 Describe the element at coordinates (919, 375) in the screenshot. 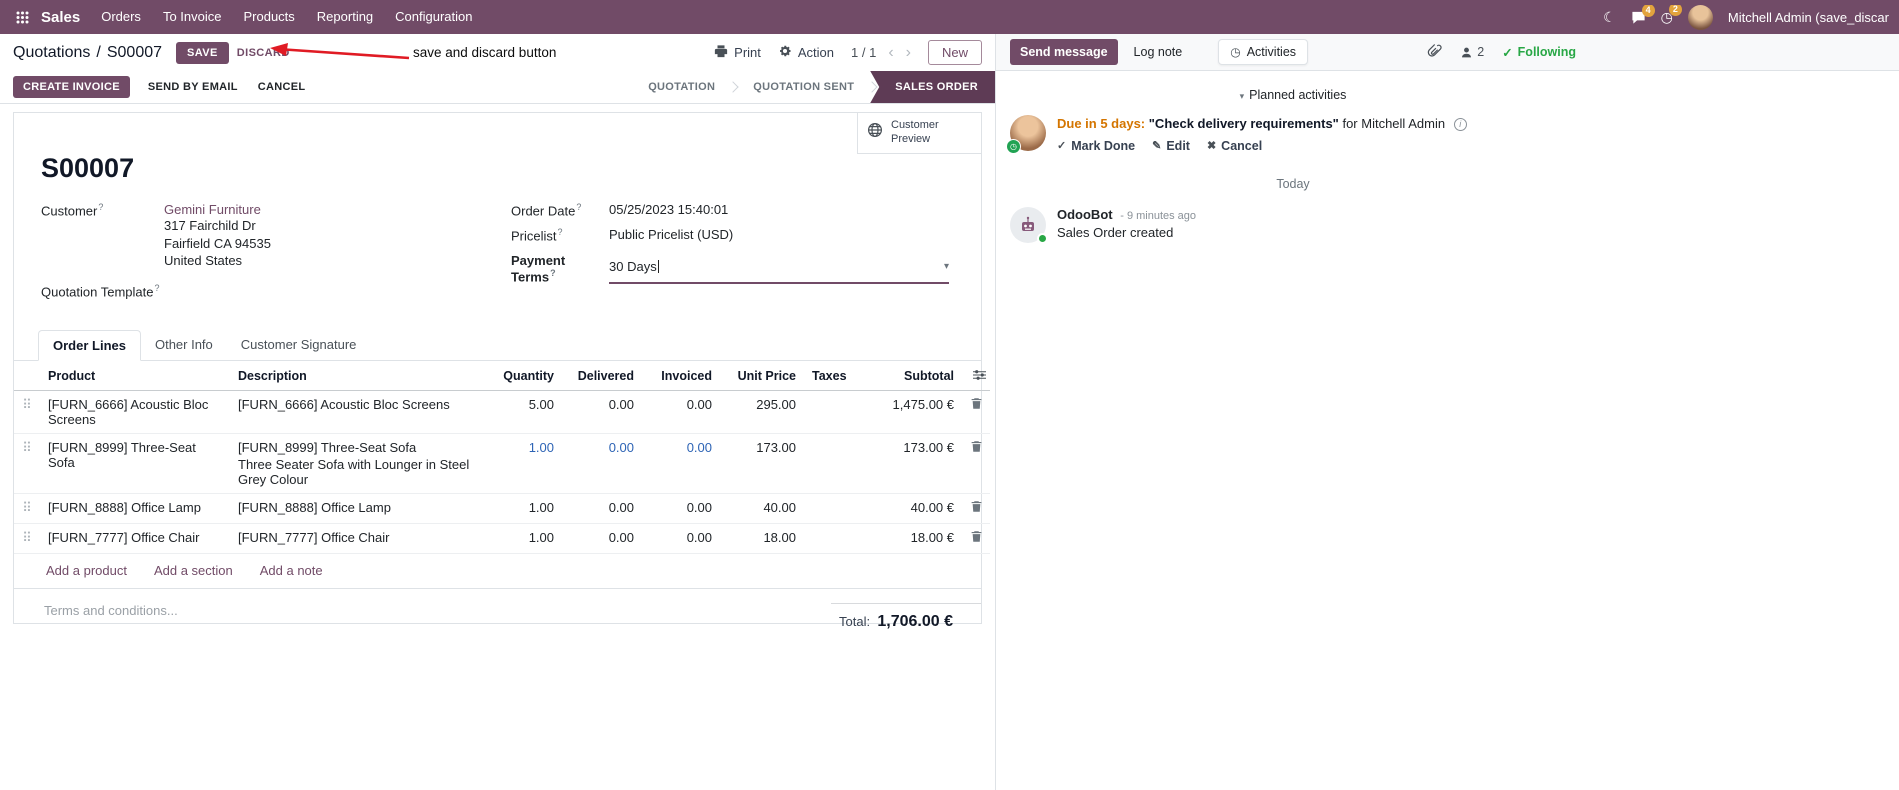

I see `col-subtotal: Subtotal` at that location.